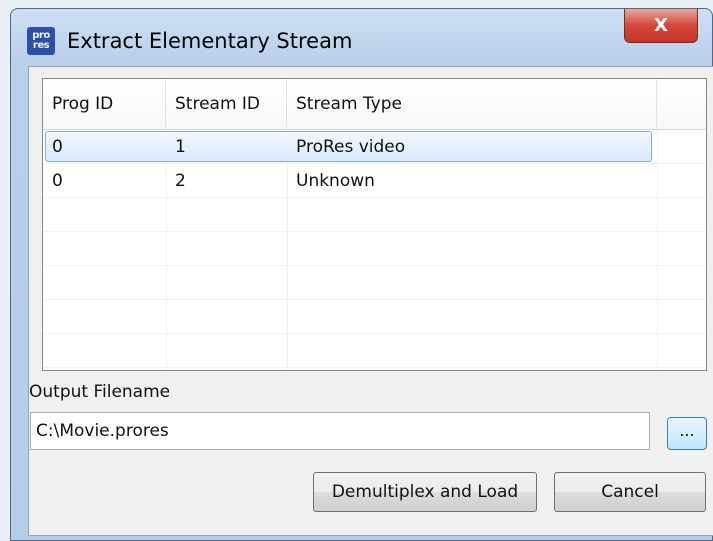 Image resolution: width=713 pixels, height=541 pixels. I want to click on demultiplex-and-load-button: Demultiplex and Load, so click(425, 492).